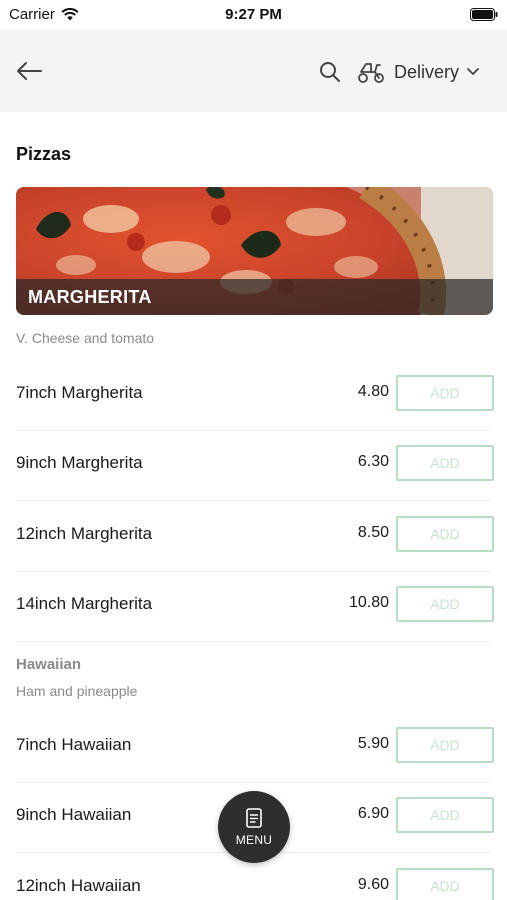 Image resolution: width=507 pixels, height=900 pixels. I want to click on status-bar: Carrier 9:27 PM, so click(253, 15).